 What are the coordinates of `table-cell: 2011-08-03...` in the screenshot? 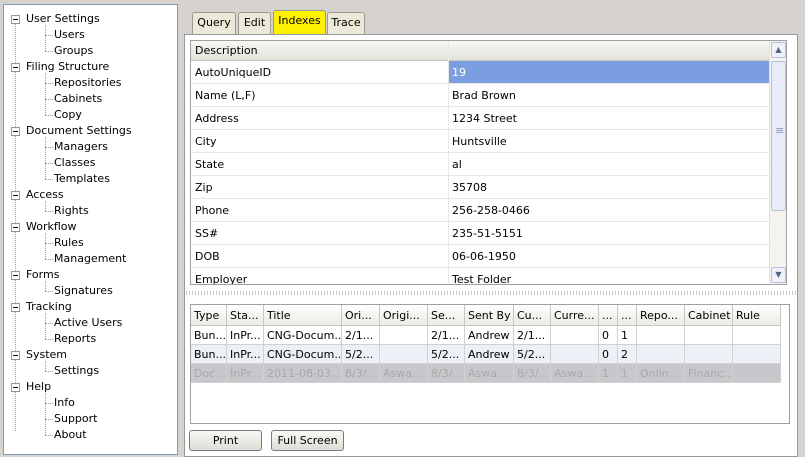 It's located at (303, 373).